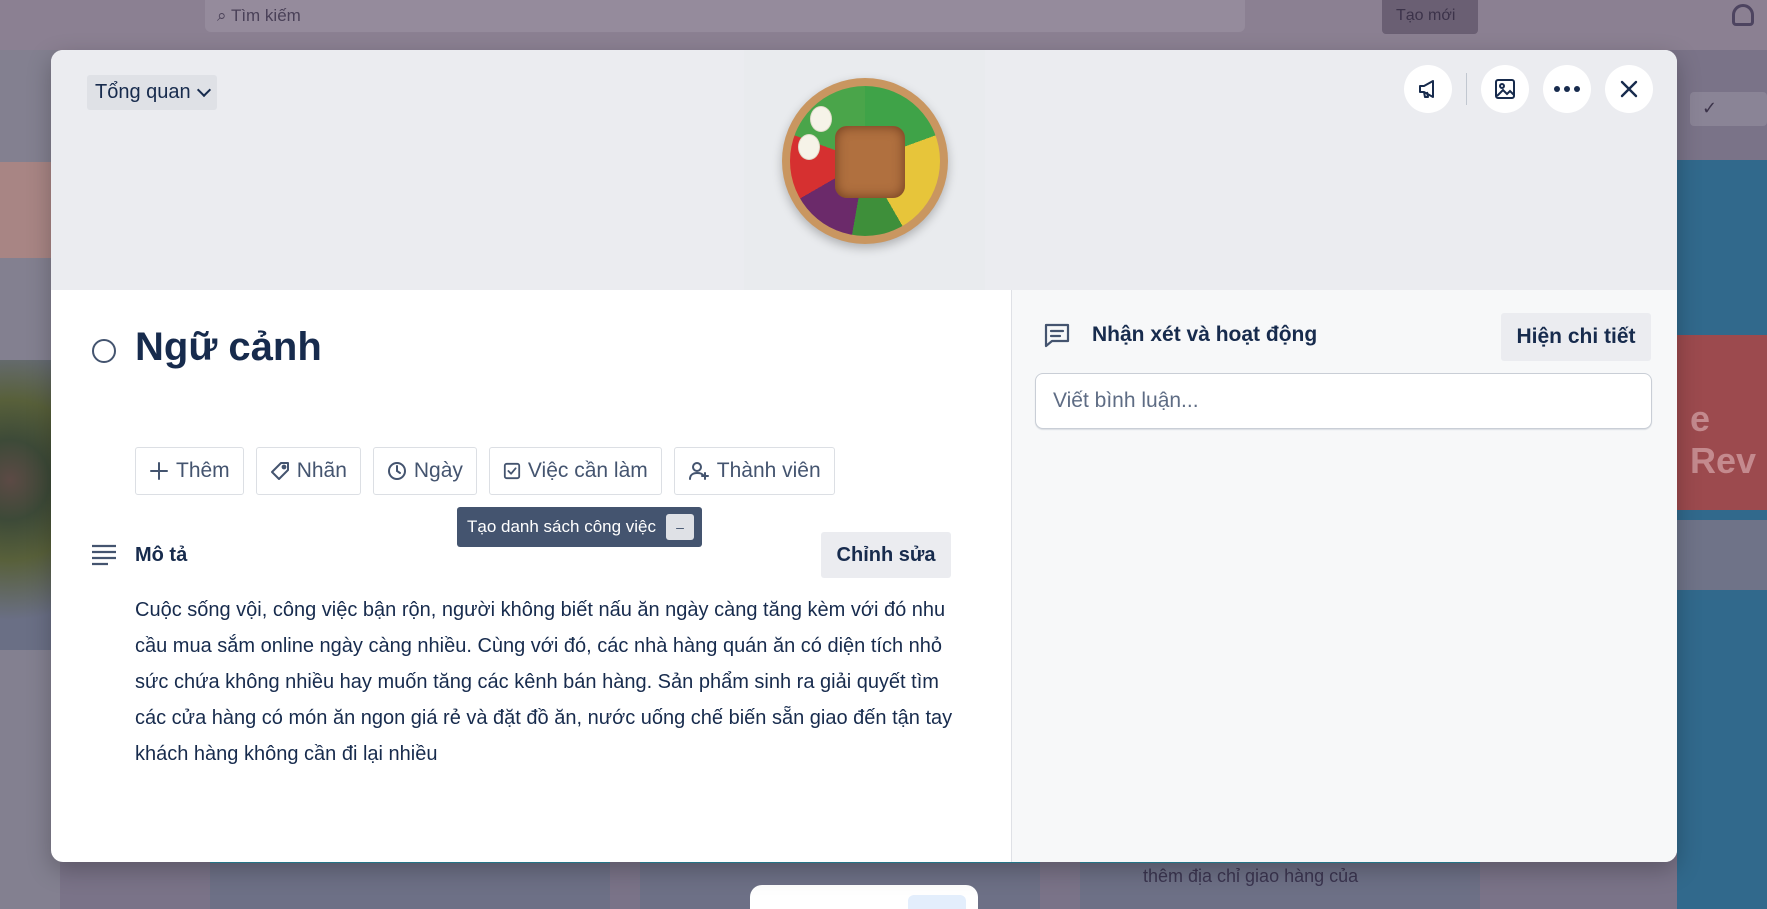 Image resolution: width=1767 pixels, height=909 pixels. I want to click on view-dropdown: Tổng quan, so click(152, 92).